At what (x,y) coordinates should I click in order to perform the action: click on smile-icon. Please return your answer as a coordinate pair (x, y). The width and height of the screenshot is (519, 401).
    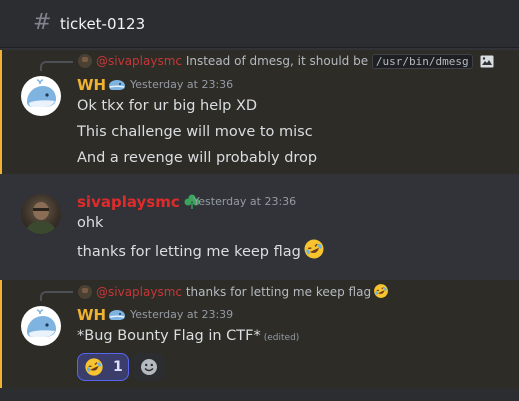
    Looking at the image, I should click on (149, 367).